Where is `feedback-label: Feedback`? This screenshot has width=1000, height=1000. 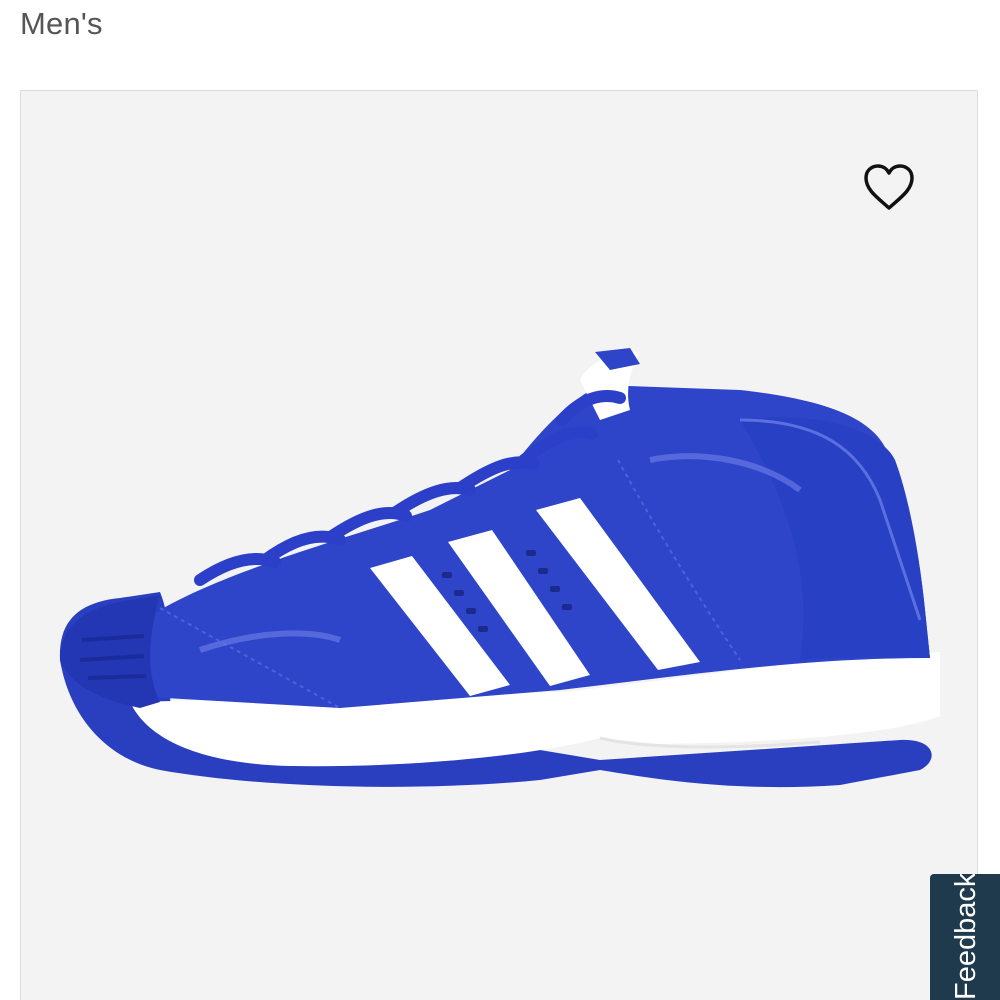 feedback-label: Feedback is located at coordinates (966, 937).